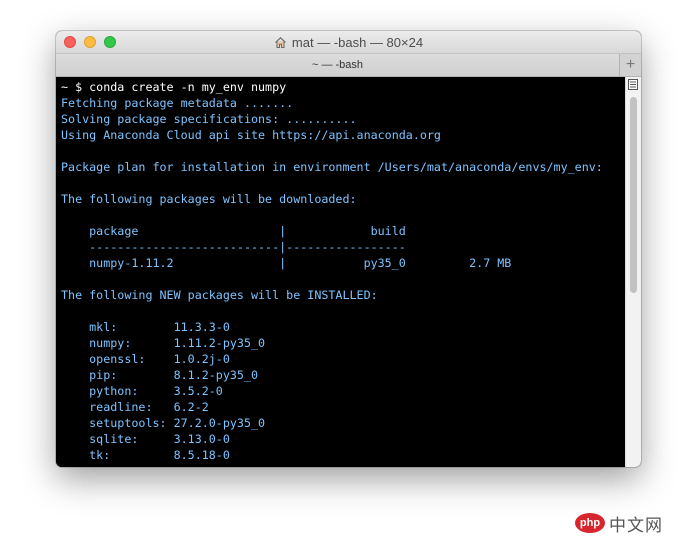 This screenshot has height=548, width=697. What do you see at coordinates (145, 439) in the screenshot?
I see `terminal-line: sqlite: 3.13.0-0` at bounding box center [145, 439].